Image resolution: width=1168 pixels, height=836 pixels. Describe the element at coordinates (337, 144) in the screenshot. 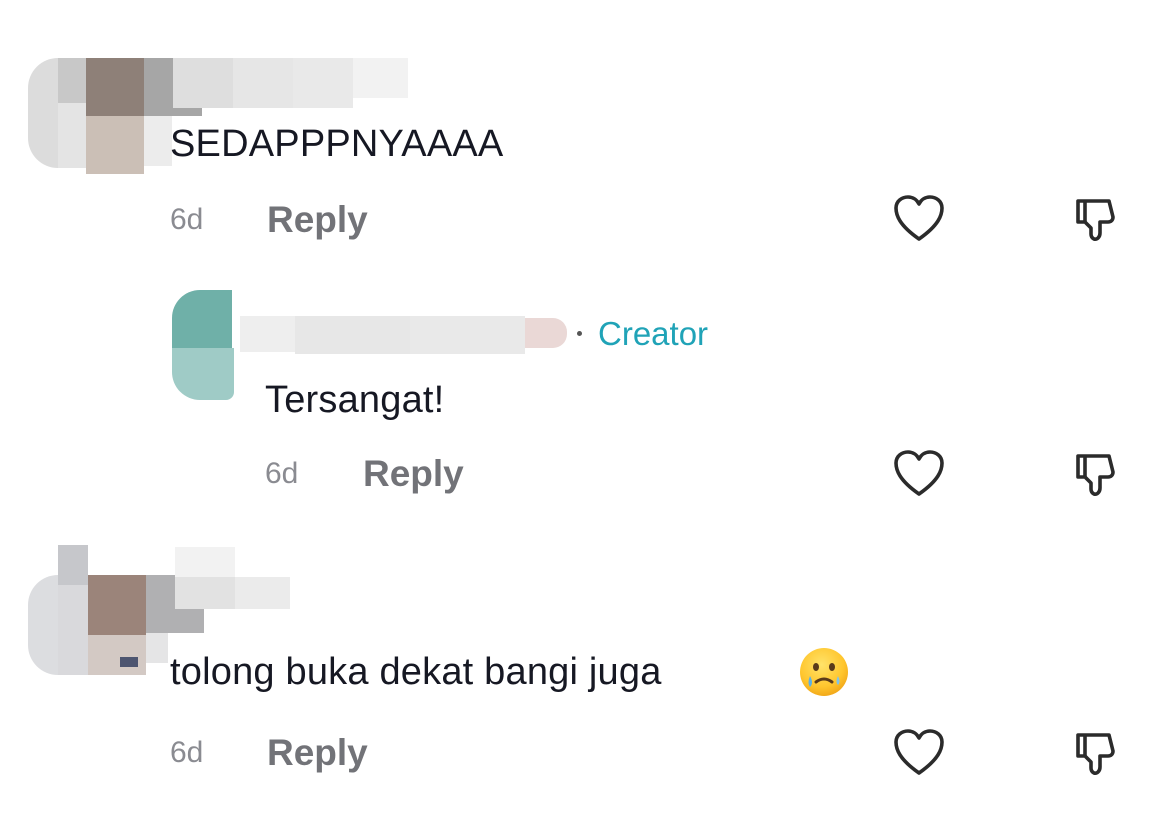

I see `comment-text: SEDAPPPNYAAAA` at that location.